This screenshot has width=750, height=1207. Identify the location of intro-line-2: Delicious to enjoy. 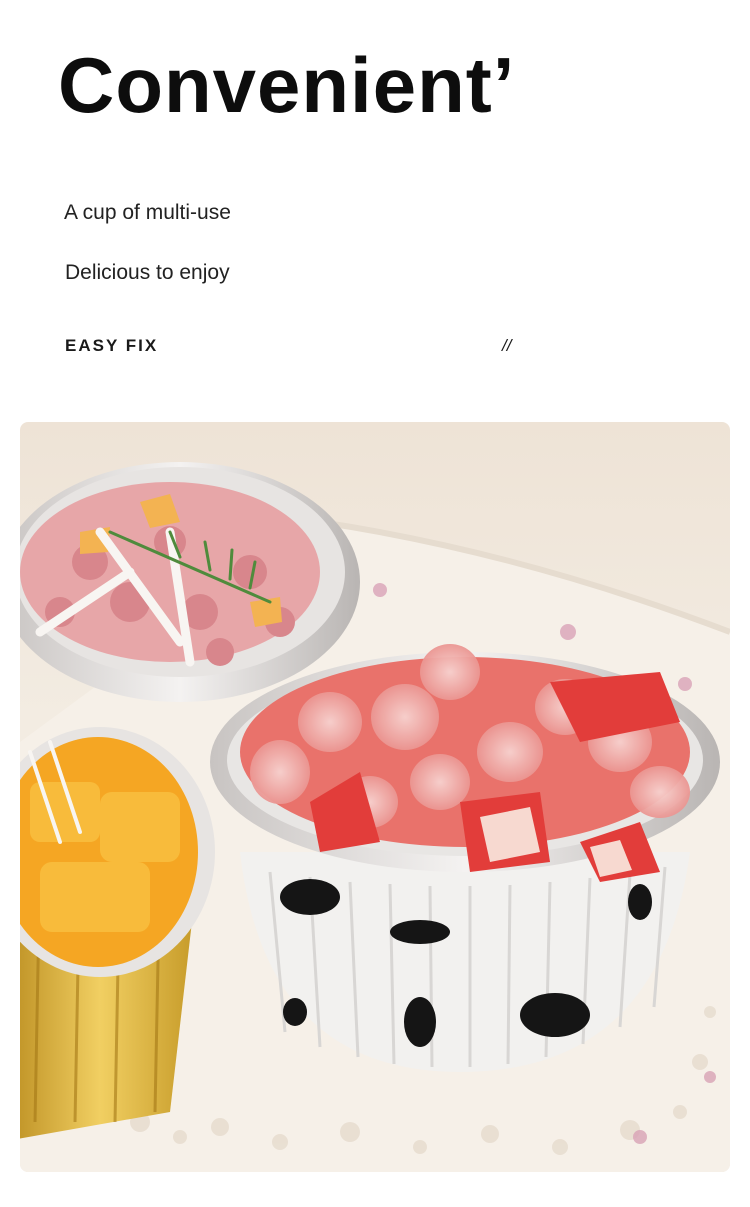
(147, 272).